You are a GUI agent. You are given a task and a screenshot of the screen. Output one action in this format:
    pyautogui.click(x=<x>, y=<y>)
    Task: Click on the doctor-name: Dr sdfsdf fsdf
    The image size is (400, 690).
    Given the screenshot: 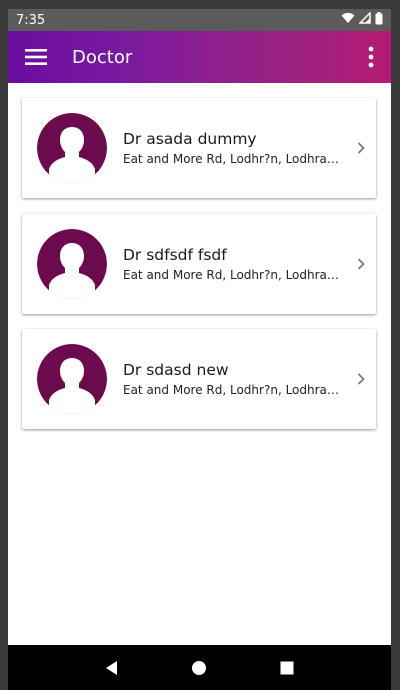 What is the action you would take?
    pyautogui.click(x=175, y=255)
    